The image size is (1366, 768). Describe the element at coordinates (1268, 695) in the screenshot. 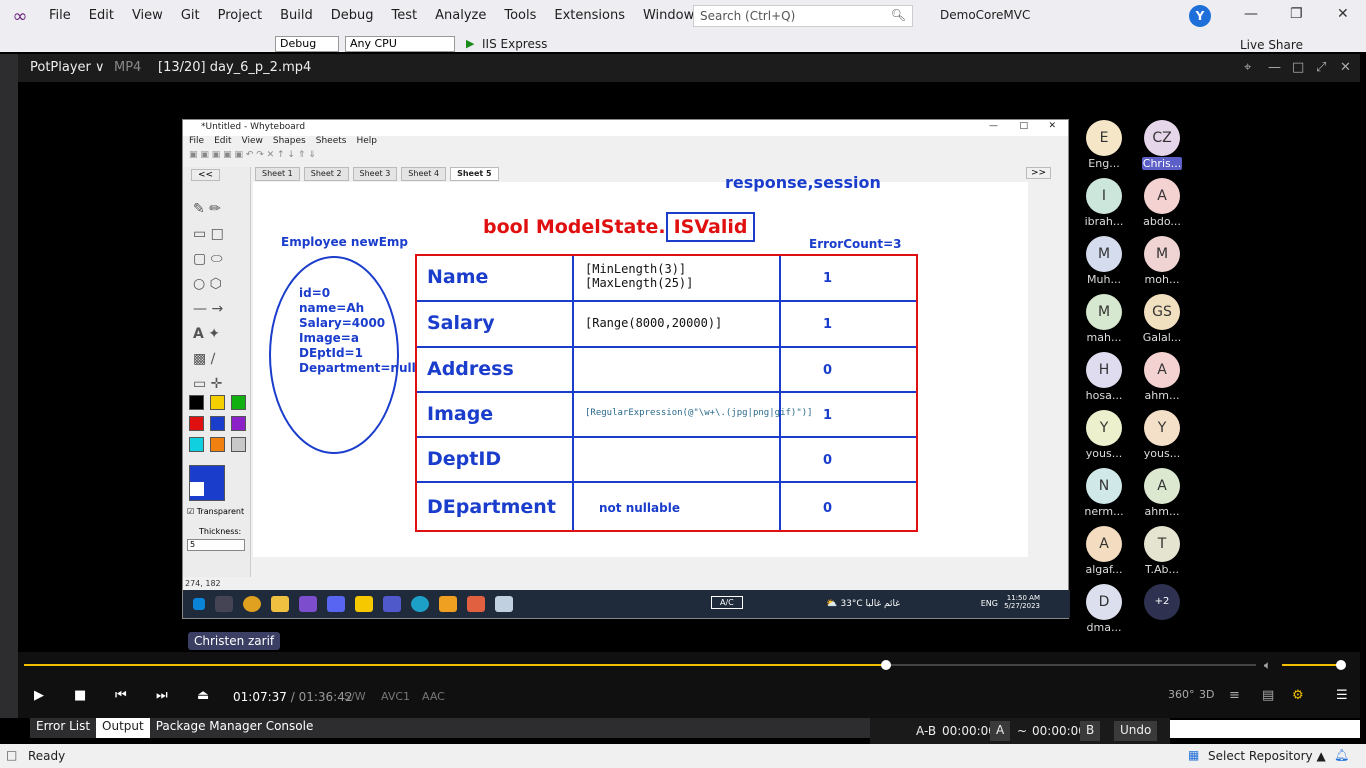

I see `playlist-icon: ▤` at that location.